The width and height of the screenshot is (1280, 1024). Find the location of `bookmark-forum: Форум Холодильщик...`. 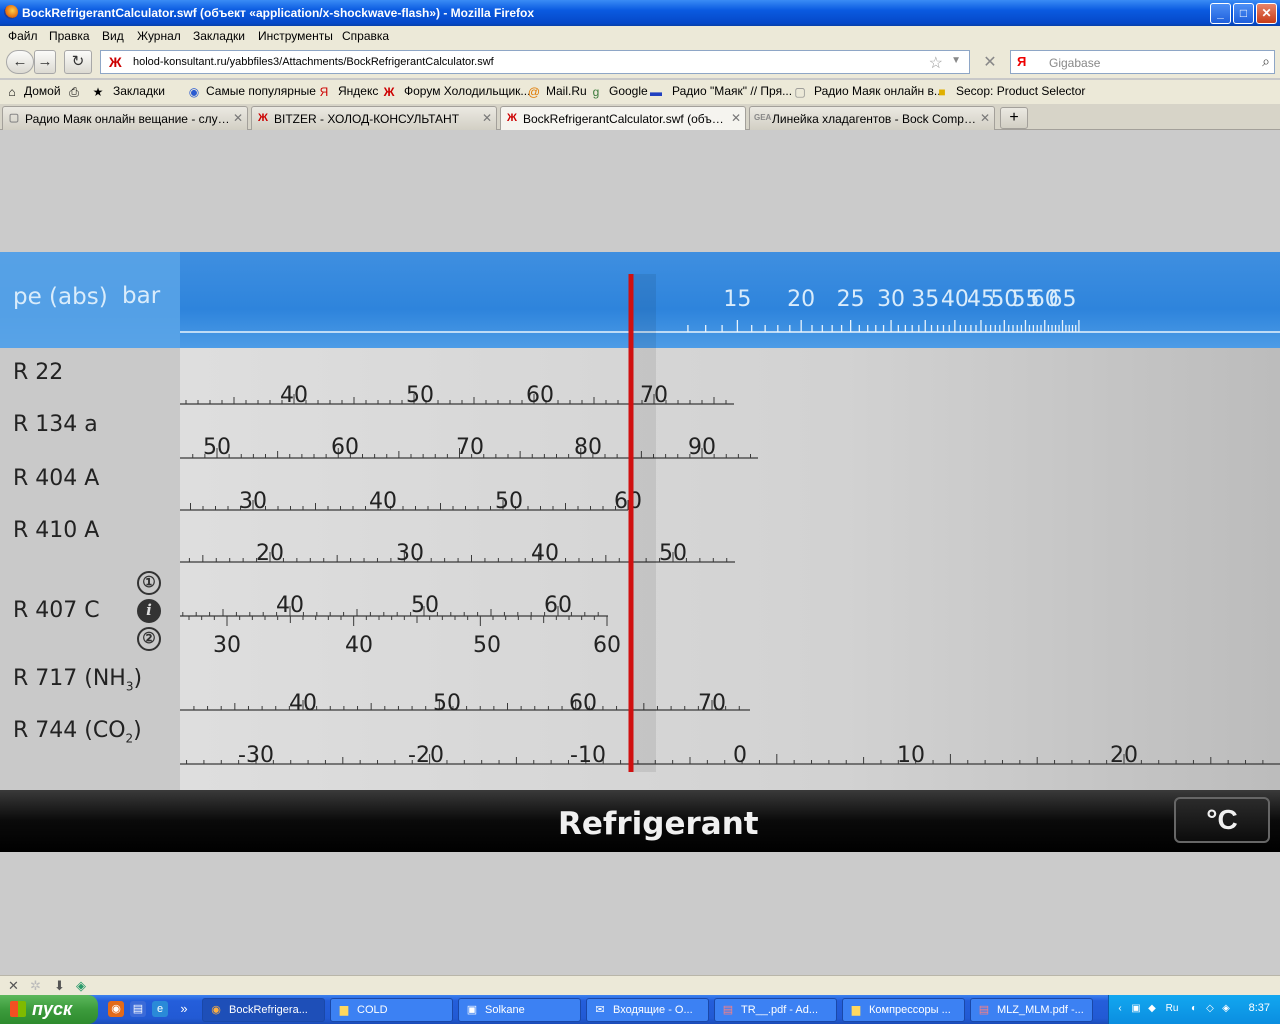

bookmark-forum: Форум Холодильщик... is located at coordinates (467, 91).